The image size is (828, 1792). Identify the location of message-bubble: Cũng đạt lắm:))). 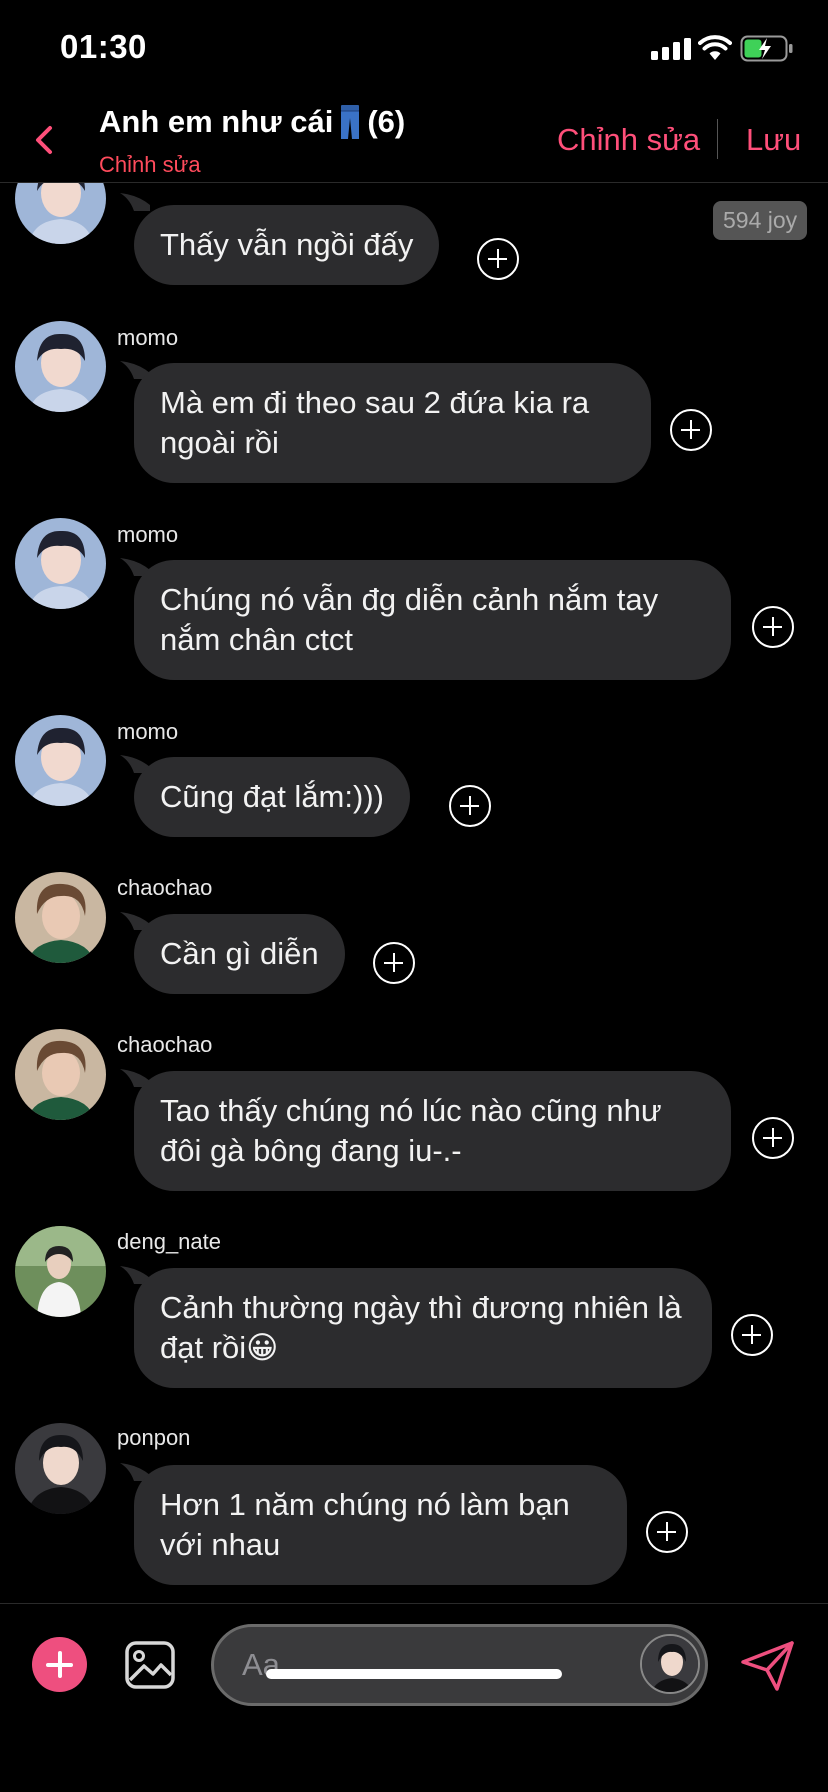
(272, 797).